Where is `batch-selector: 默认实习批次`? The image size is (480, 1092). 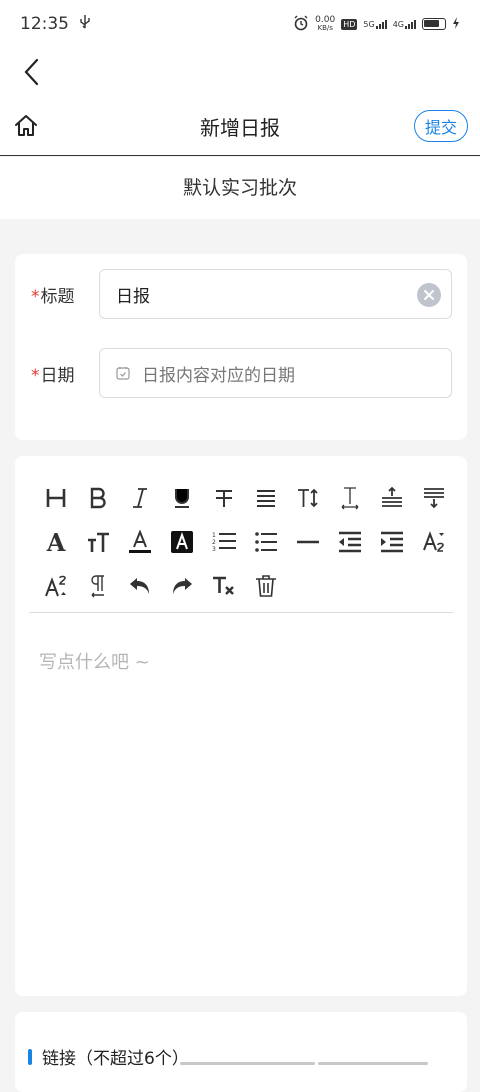 batch-selector: 默认实习批次 is located at coordinates (240, 188).